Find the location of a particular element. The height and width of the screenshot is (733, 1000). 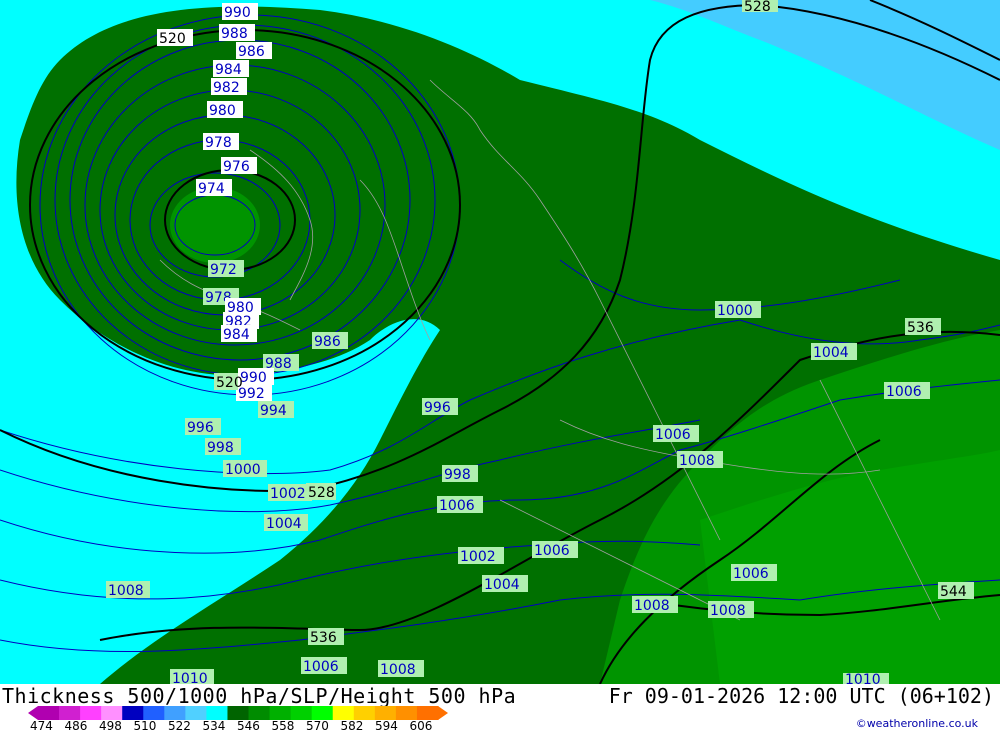

scale-label: 546 is located at coordinates (248, 726).